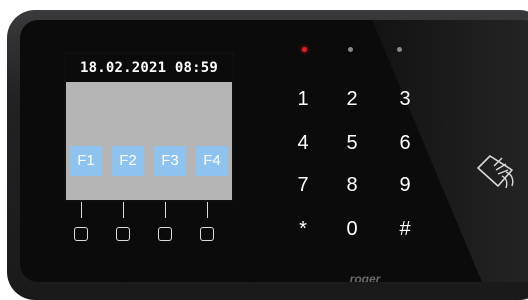  Describe the element at coordinates (352, 143) in the screenshot. I see `key-5: 5` at that location.